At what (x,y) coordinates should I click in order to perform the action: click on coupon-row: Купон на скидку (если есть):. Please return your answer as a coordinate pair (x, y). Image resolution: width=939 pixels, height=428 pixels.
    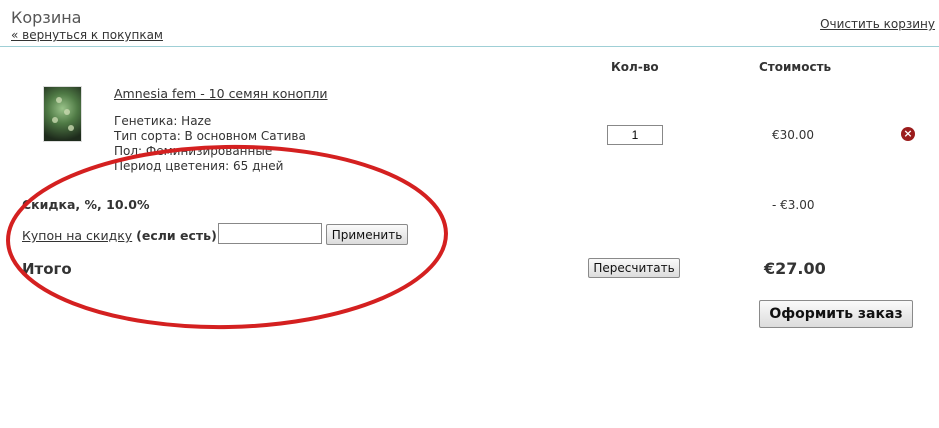
    Looking at the image, I should click on (122, 235).